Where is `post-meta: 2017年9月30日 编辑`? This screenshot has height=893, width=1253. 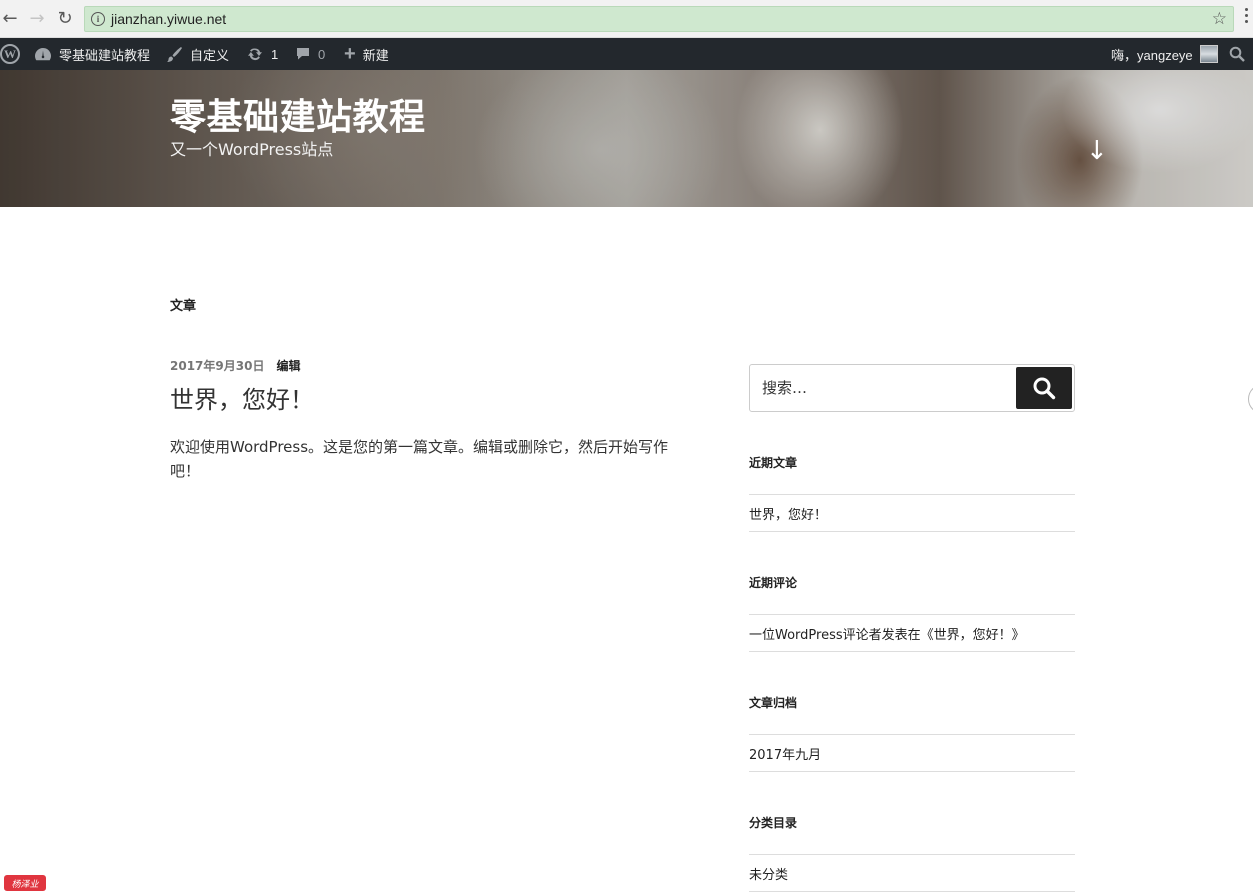 post-meta: 2017年9月30日 编辑 is located at coordinates (235, 365).